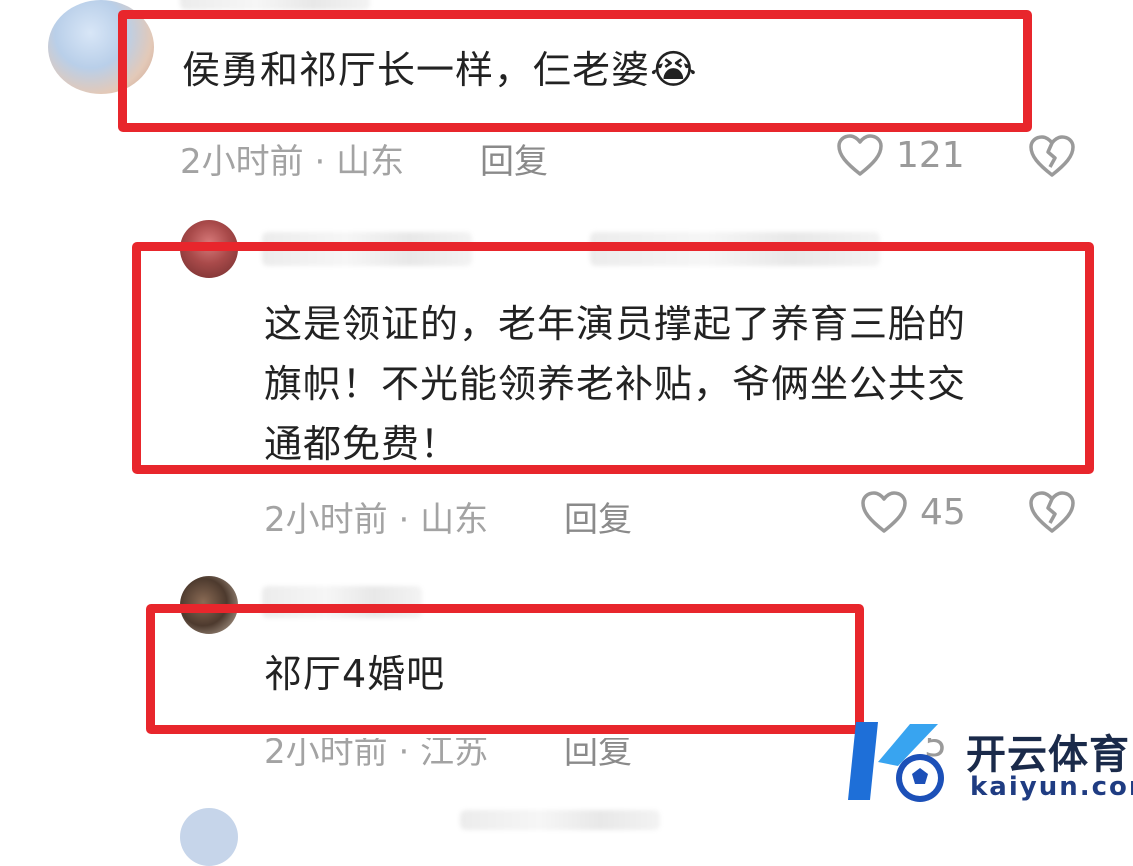  What do you see at coordinates (416, 70) in the screenshot?
I see `comment-body: 侯勇和祁厅长一样，仨老婆` at bounding box center [416, 70].